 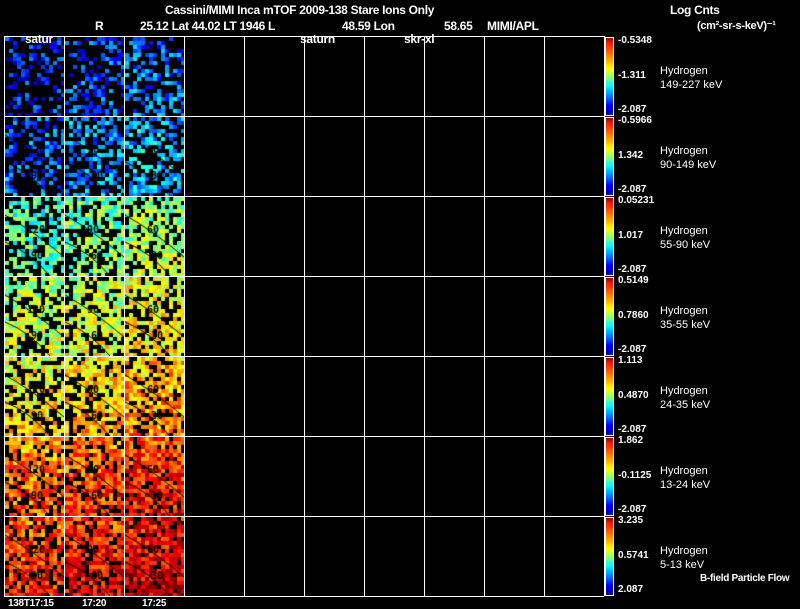 What do you see at coordinates (684, 558) in the screenshot?
I see `channel-label: Hydrogen 5-13 keV` at bounding box center [684, 558].